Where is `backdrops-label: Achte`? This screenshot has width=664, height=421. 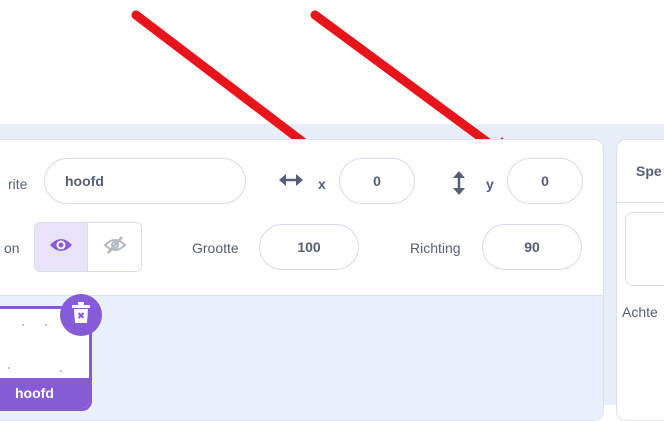 backdrops-label: Achte is located at coordinates (640, 312).